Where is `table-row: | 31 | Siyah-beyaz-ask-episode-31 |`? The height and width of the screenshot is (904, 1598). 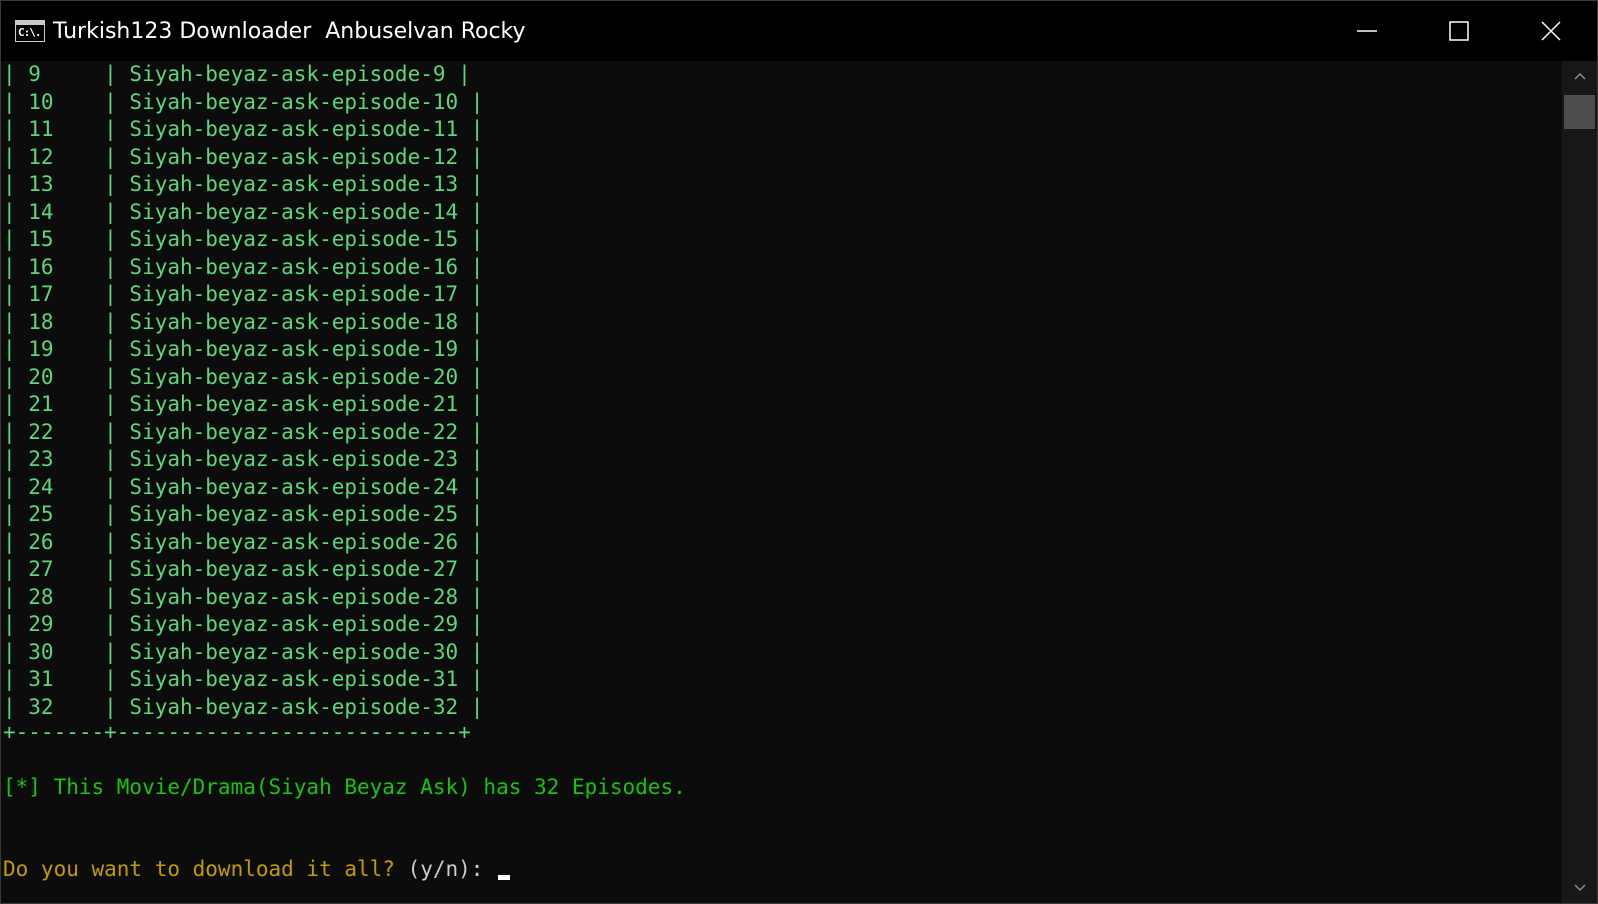 table-row: | 31 | Siyah-beyaz-ask-episode-31 | is located at coordinates (243, 679).